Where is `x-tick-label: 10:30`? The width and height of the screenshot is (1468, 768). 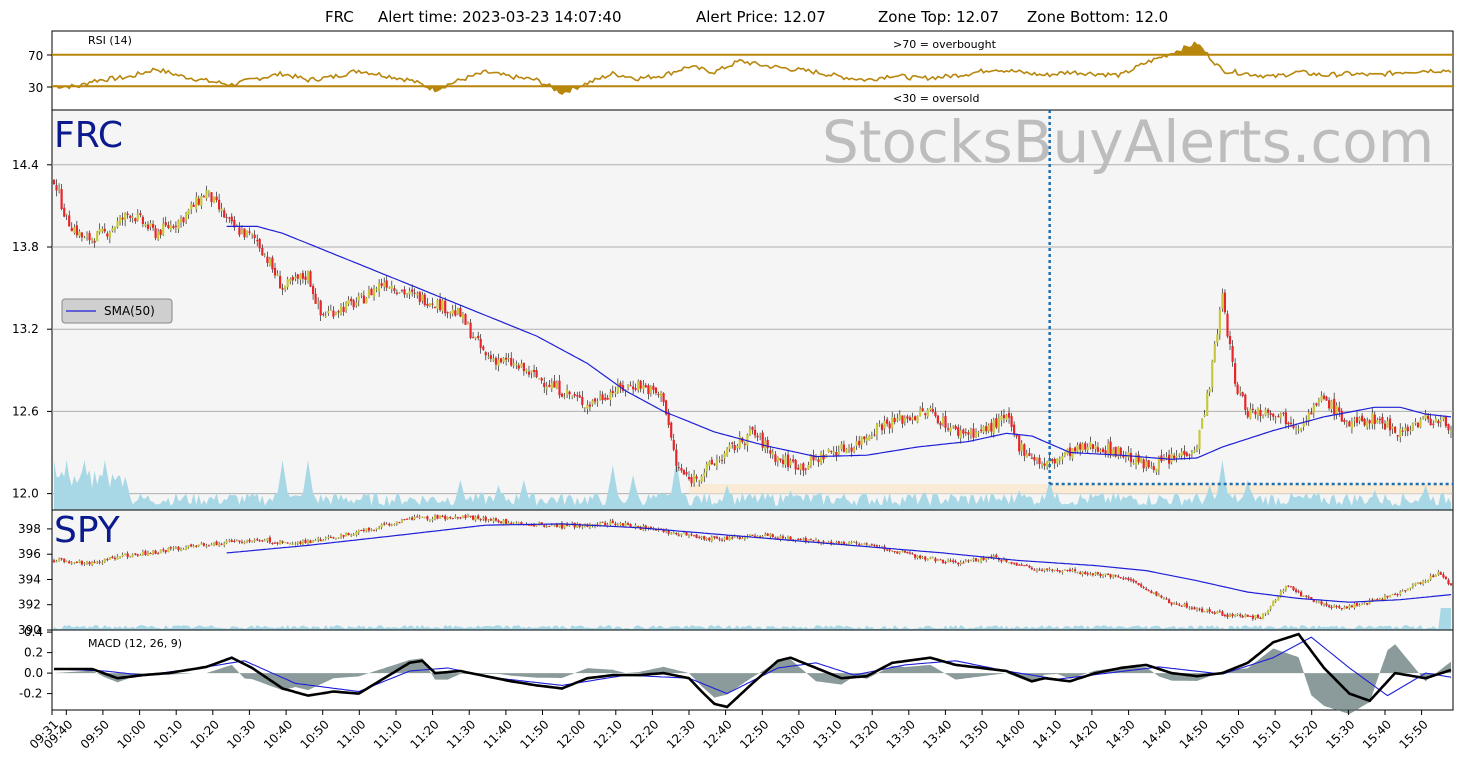 x-tick-label: 10:30 is located at coordinates (241, 734).